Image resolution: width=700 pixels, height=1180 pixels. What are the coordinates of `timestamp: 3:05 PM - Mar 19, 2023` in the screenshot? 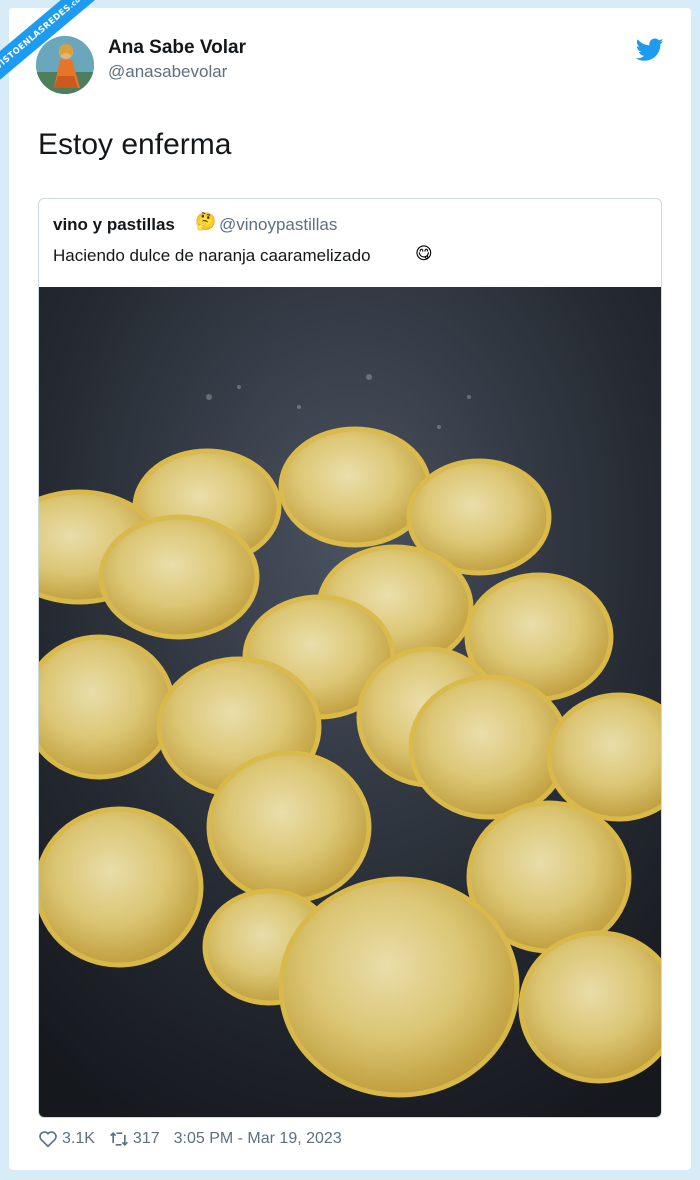 It's located at (258, 1139).